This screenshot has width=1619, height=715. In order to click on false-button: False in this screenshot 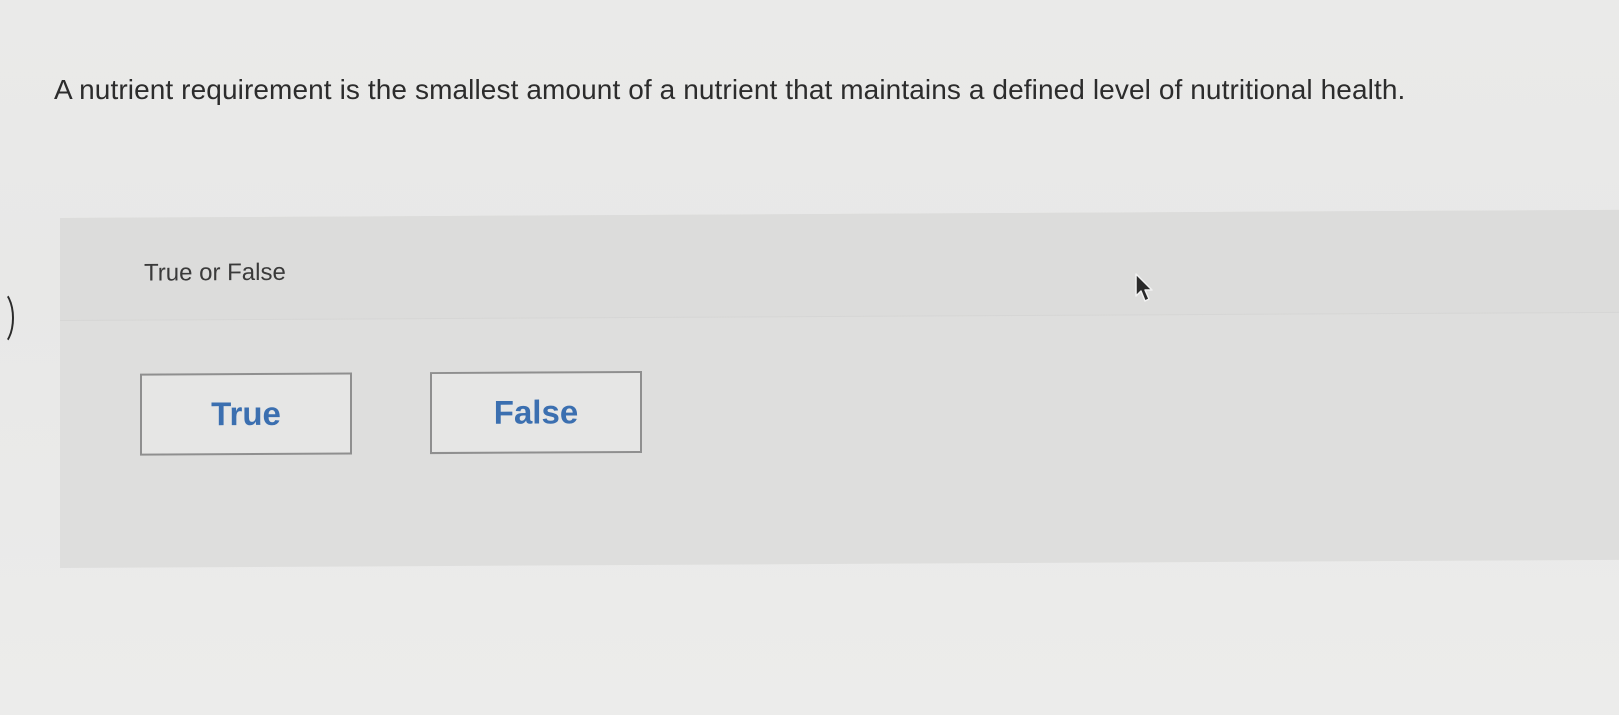, I will do `click(536, 412)`.